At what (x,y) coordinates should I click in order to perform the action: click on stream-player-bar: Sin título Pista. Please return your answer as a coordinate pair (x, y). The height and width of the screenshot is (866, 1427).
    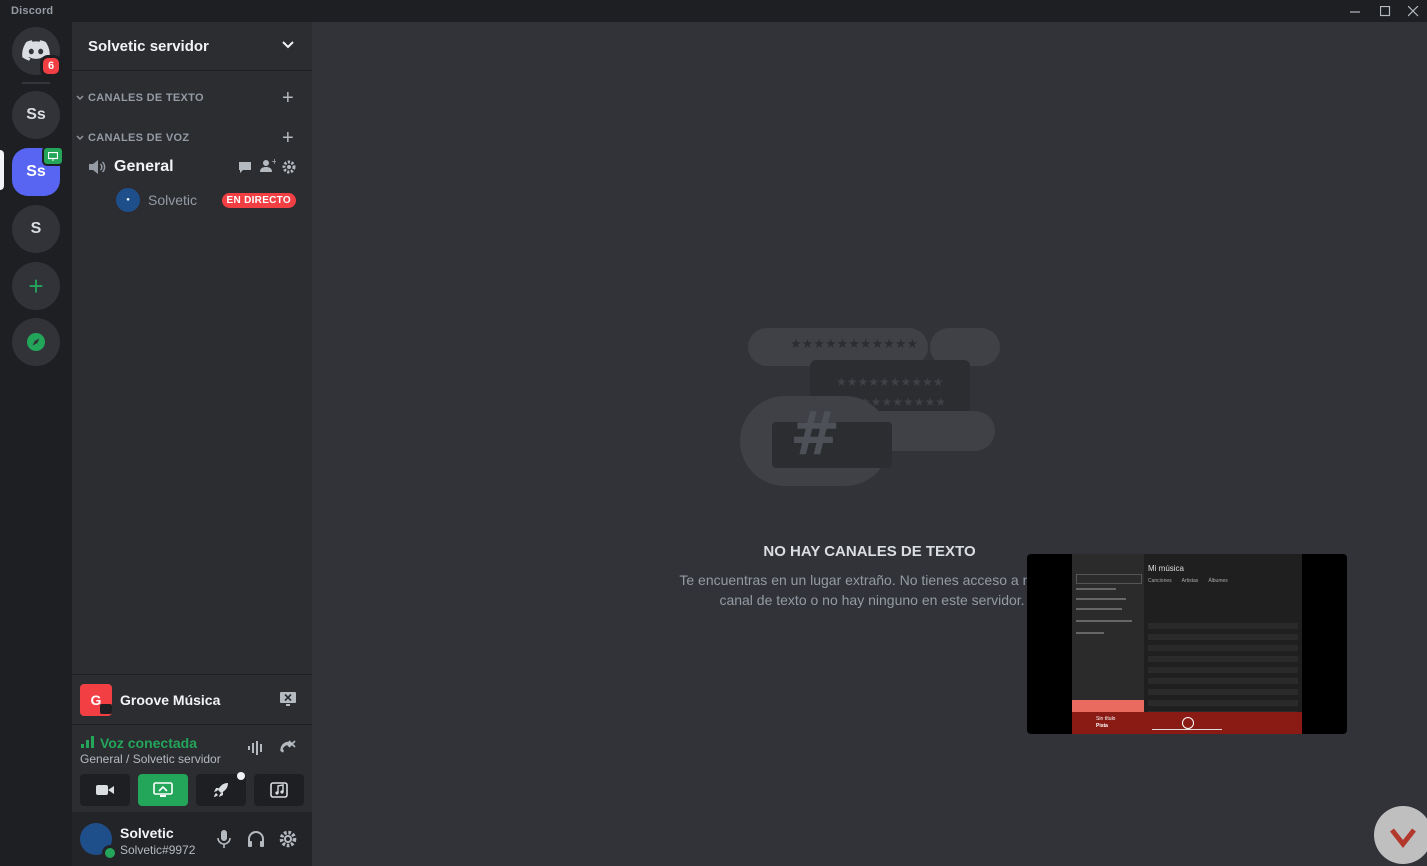
    Looking at the image, I should click on (1187, 723).